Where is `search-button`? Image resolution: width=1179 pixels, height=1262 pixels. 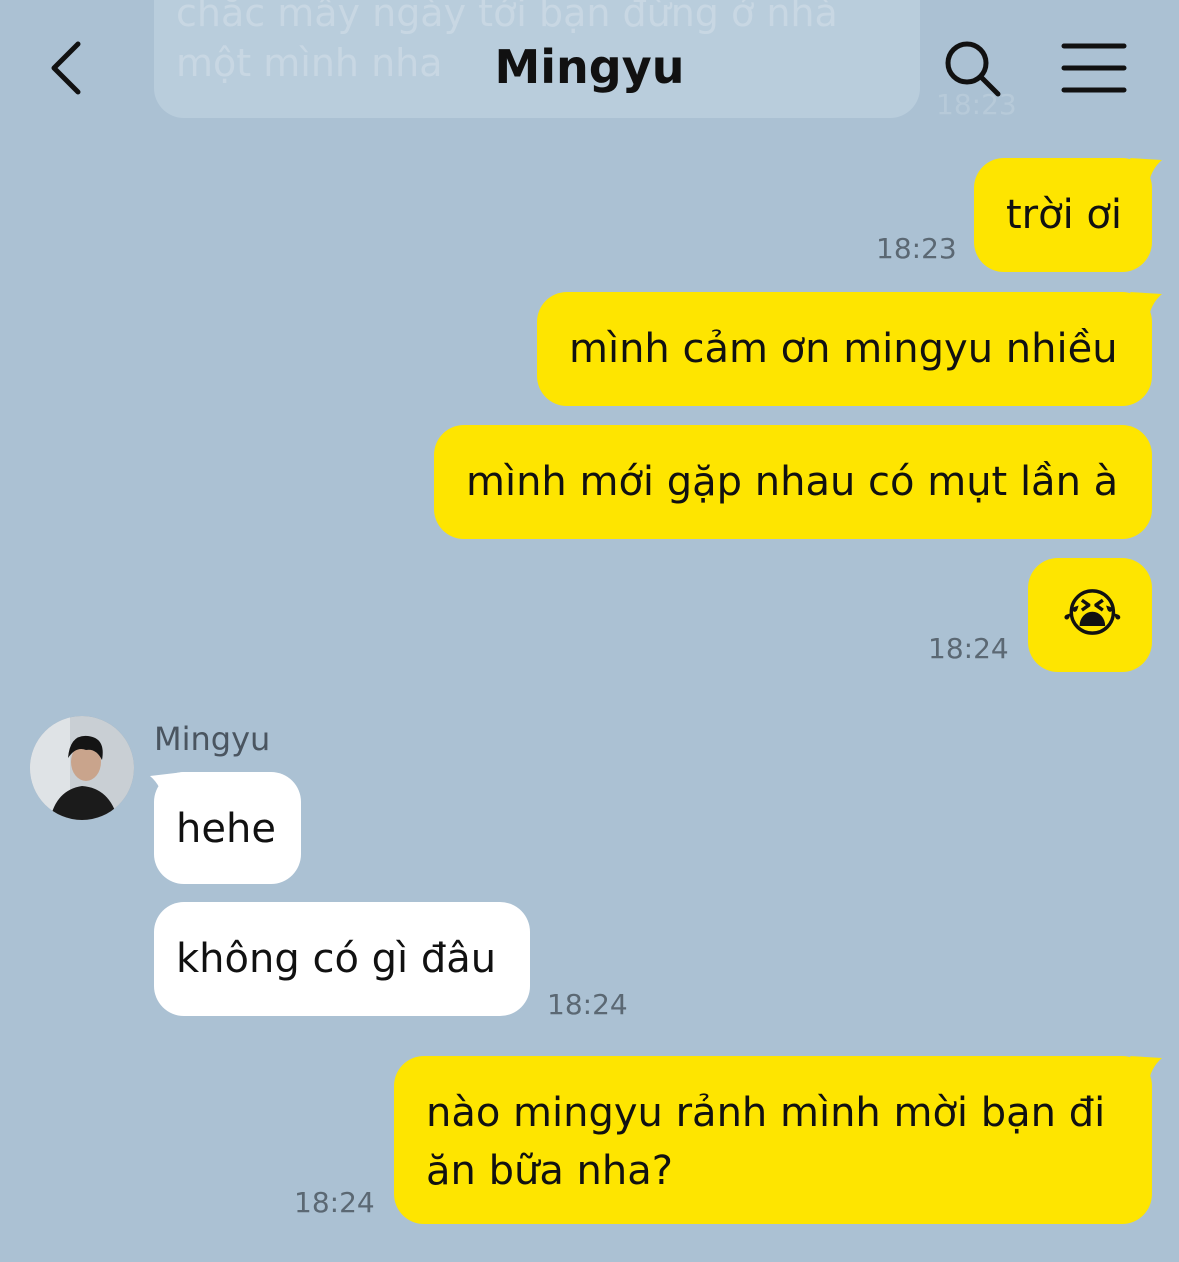 search-button is located at coordinates (972, 68).